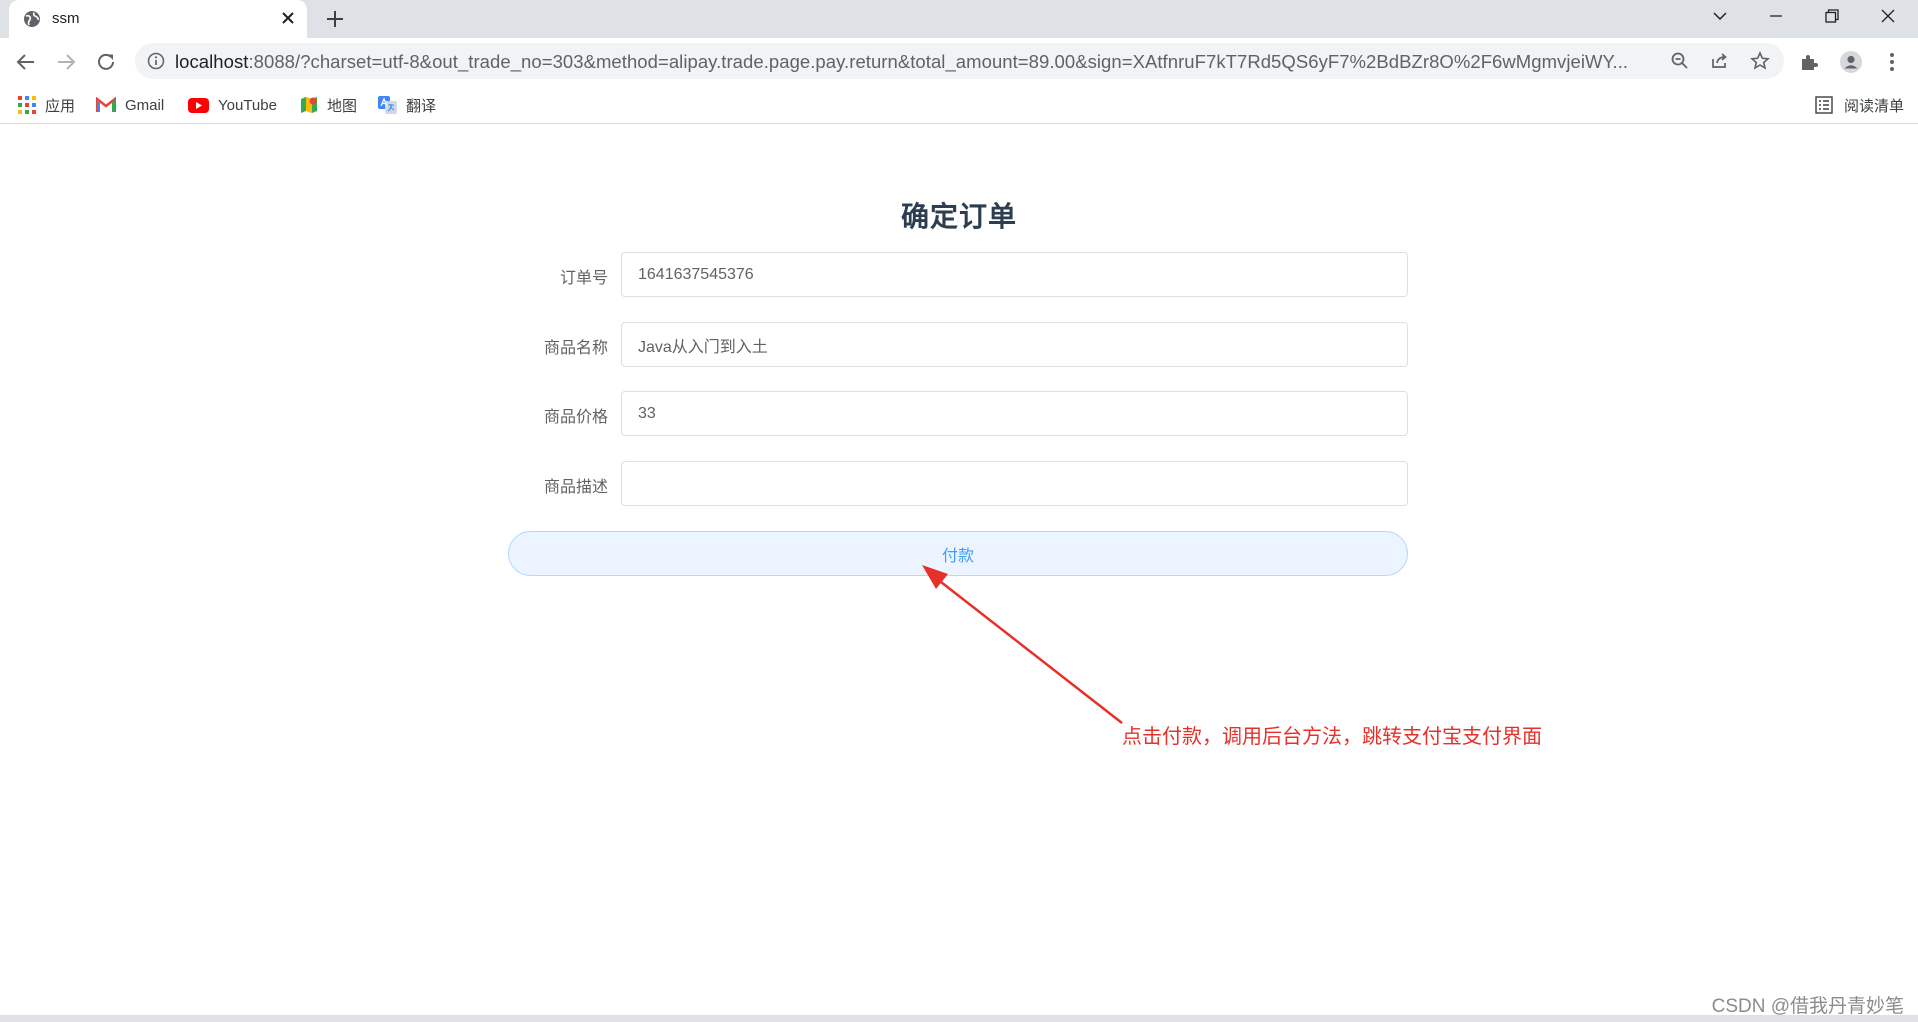 The height and width of the screenshot is (1022, 1918). I want to click on restore-button, so click(1832, 16).